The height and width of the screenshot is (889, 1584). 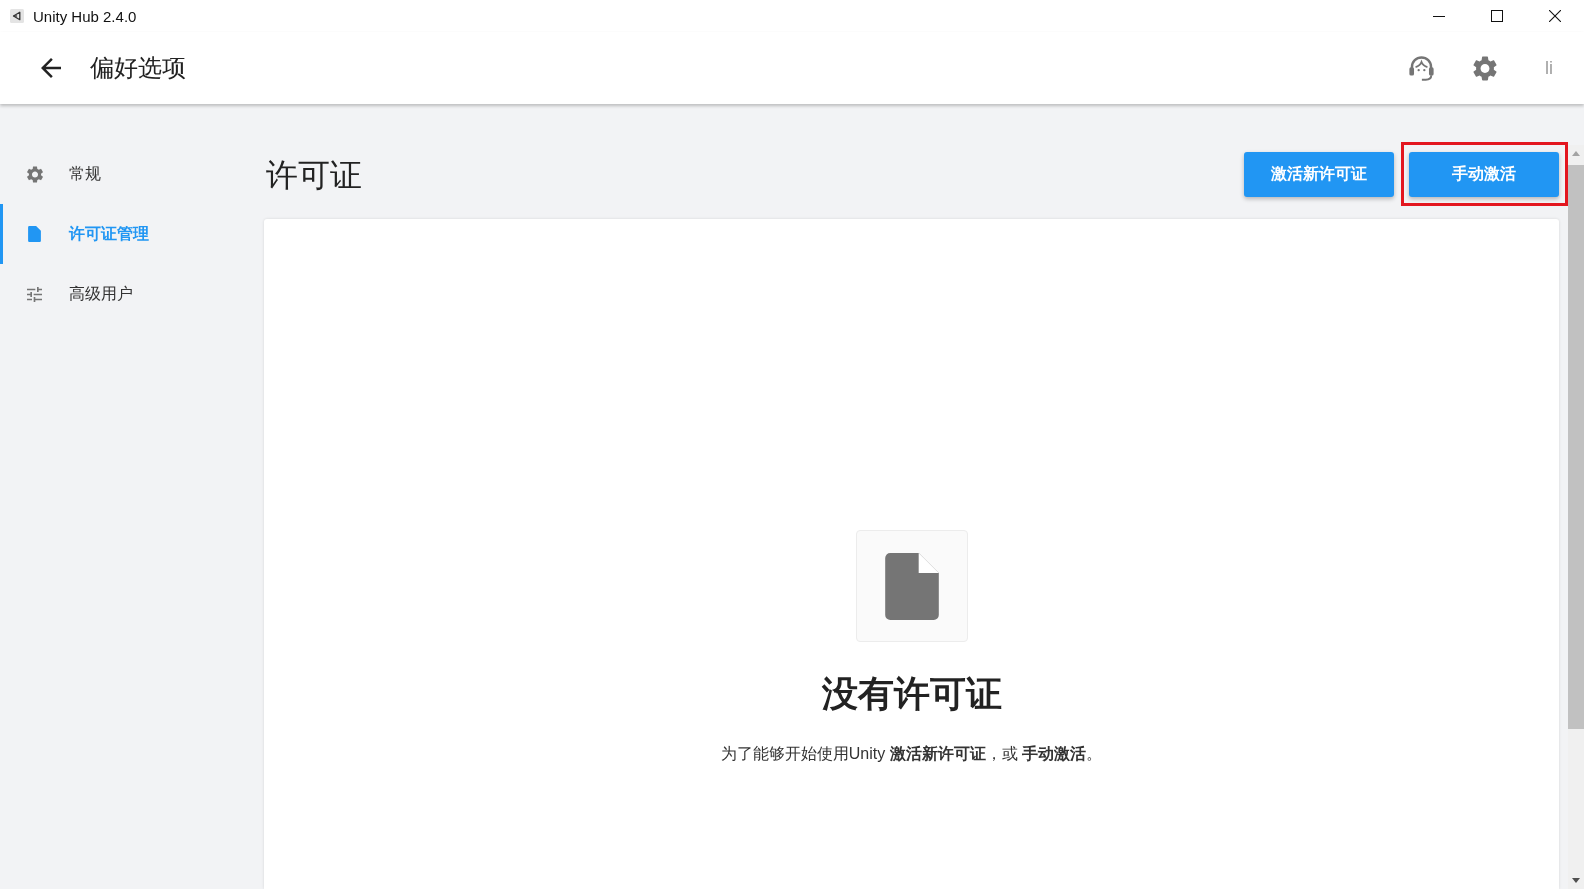 What do you see at coordinates (1439, 16) in the screenshot?
I see `minimize-icon` at bounding box center [1439, 16].